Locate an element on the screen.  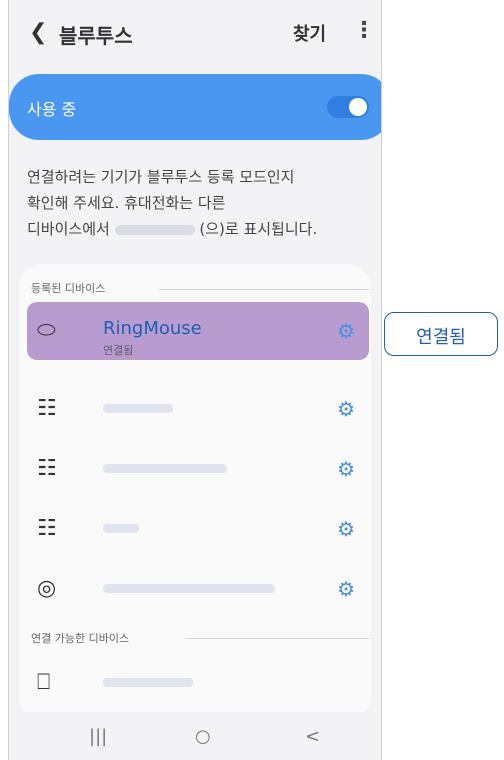
top-bar: ❮ 블루투스 찾기 ⋮ is located at coordinates (195, 32).